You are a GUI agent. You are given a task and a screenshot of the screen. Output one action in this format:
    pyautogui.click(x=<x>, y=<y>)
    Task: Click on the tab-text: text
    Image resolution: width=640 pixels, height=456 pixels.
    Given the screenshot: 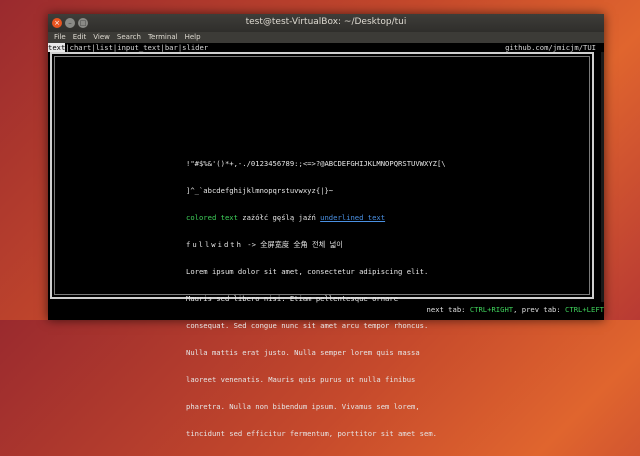 What is the action you would take?
    pyautogui.click(x=57, y=47)
    